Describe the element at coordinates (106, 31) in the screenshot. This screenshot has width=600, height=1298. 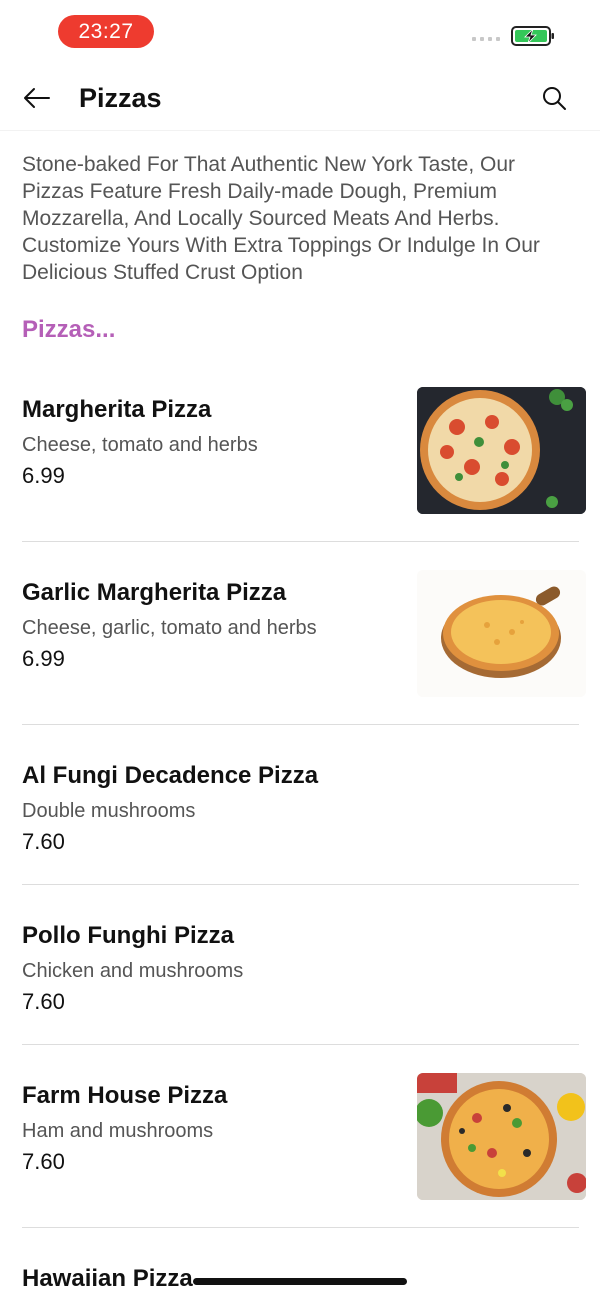
I see `status-time: 23:27` at that location.